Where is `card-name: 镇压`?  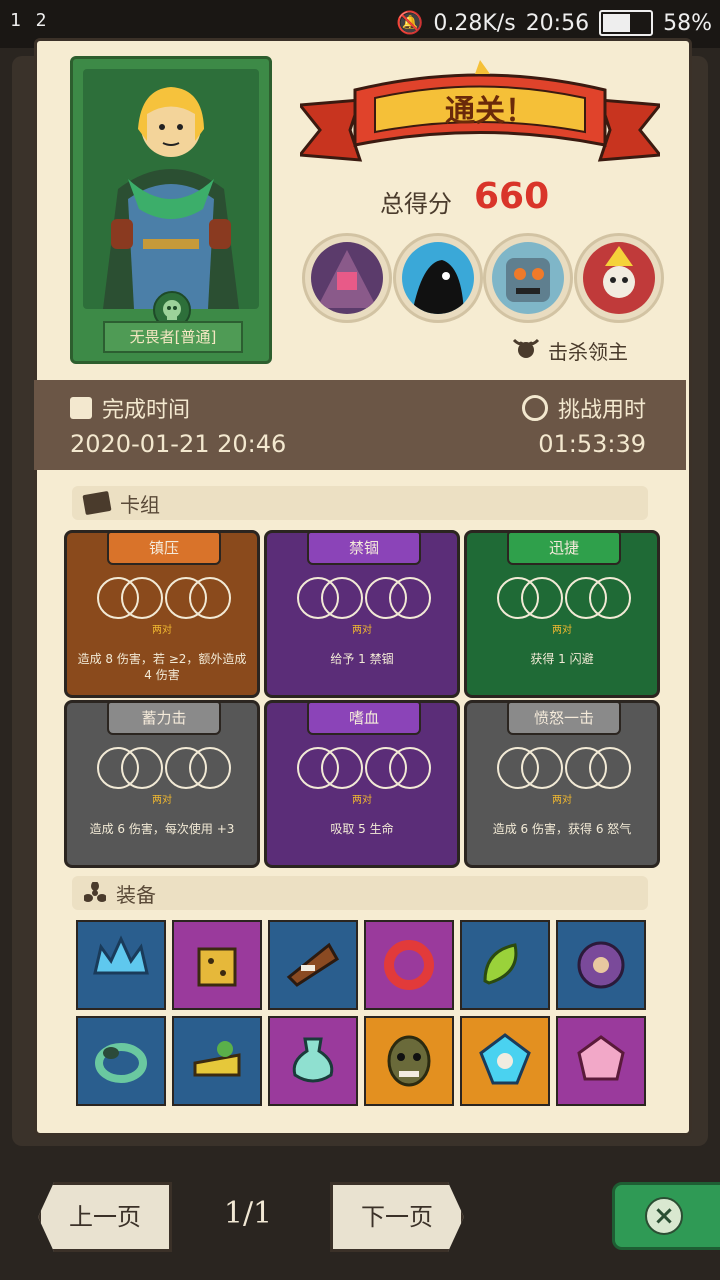
card-name: 镇压 is located at coordinates (164, 548).